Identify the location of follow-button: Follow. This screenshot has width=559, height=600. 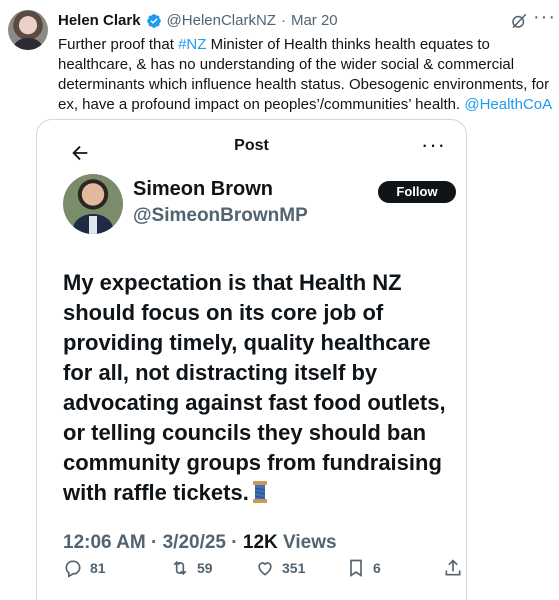
(417, 192).